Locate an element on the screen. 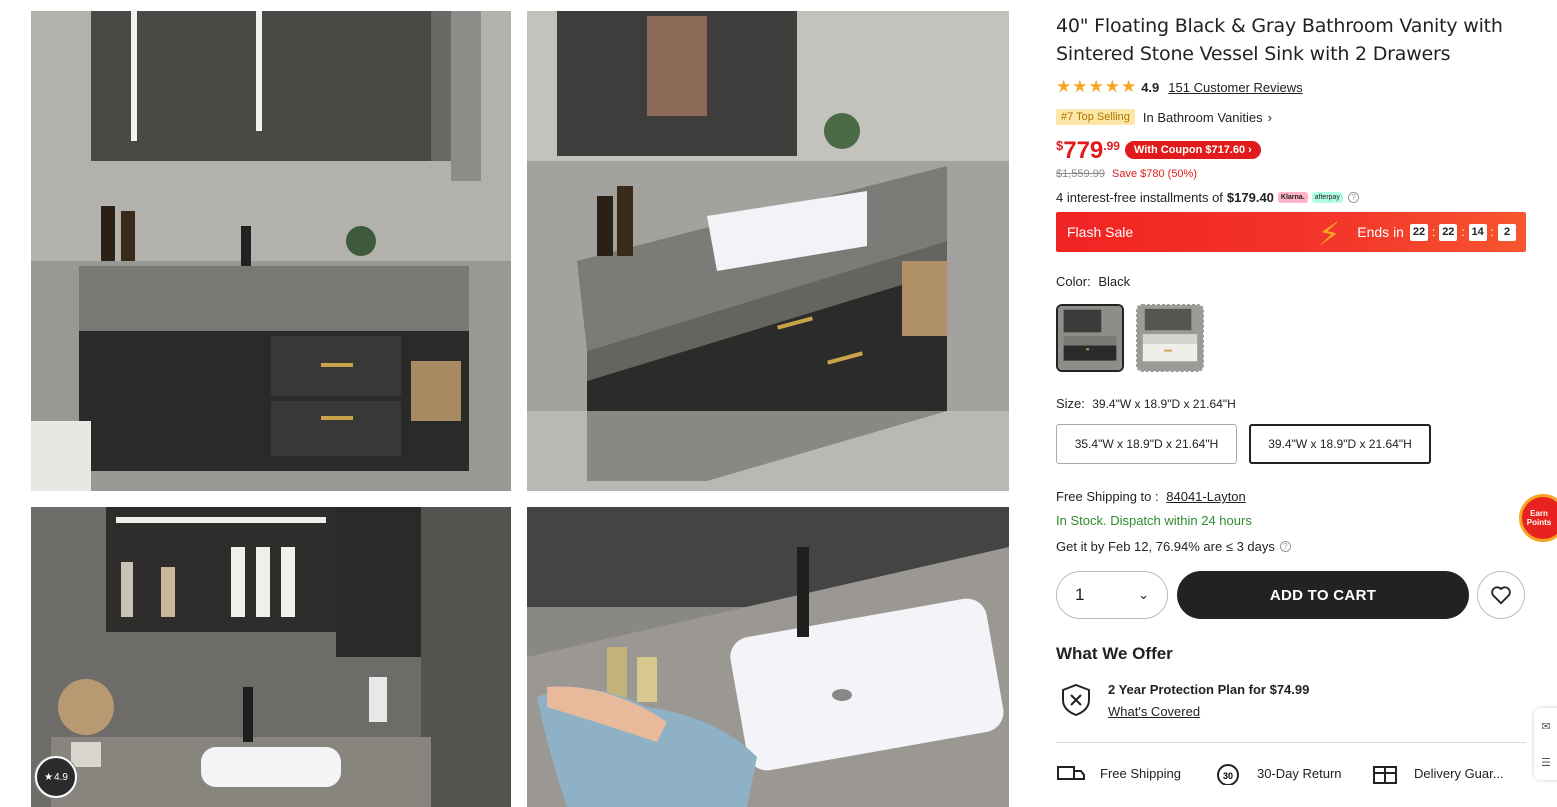  price-row: $ 779 .99 With Coupon $717.60 › is located at coordinates (1292, 152).